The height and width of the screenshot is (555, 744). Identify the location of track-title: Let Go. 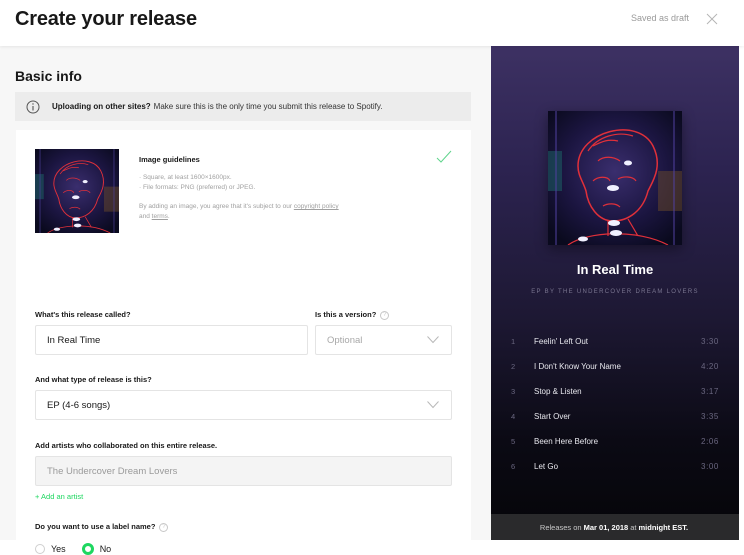
(546, 466).